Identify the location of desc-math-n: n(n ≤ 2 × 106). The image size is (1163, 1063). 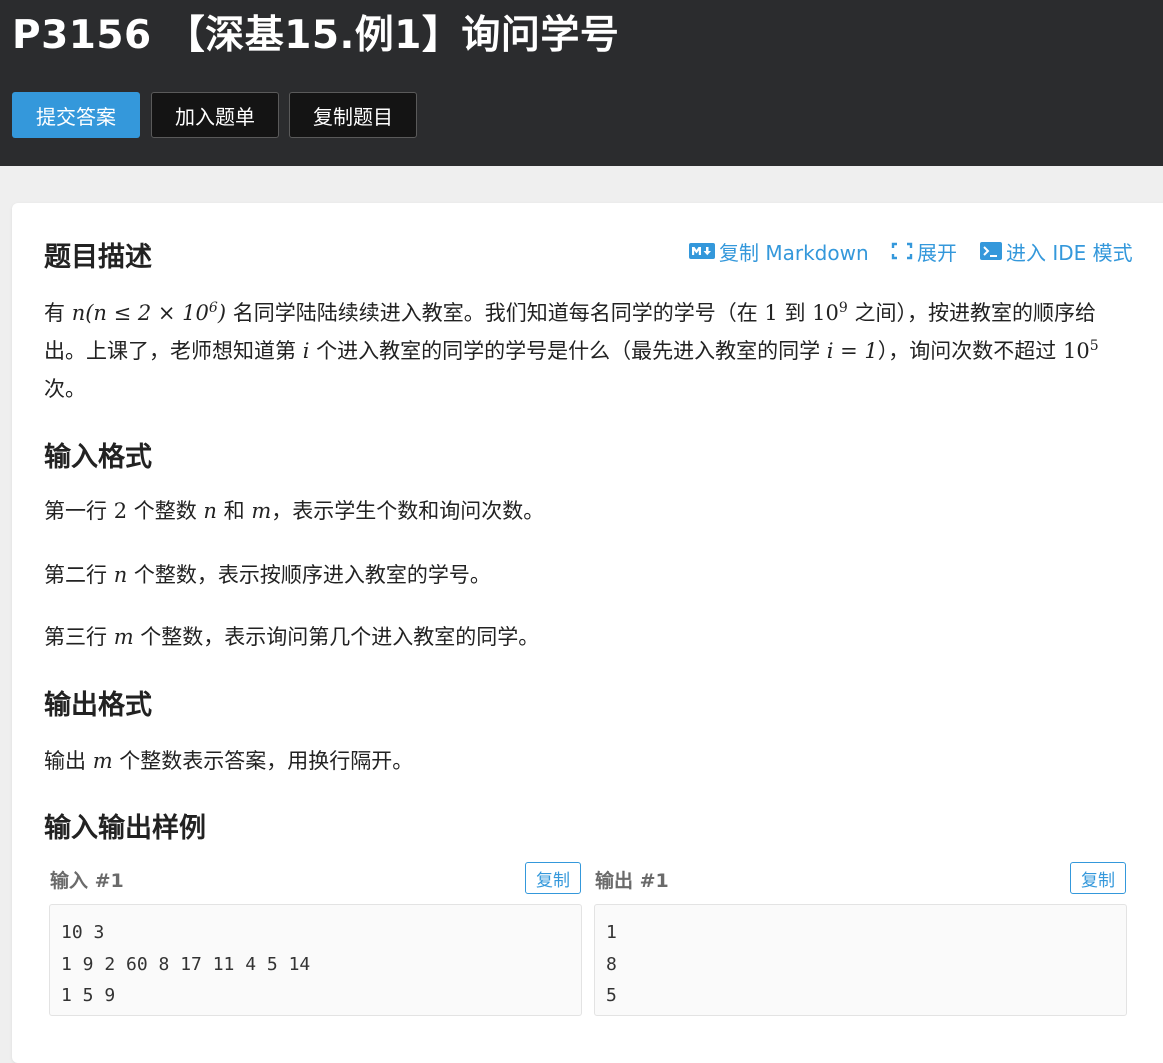
(149, 312).